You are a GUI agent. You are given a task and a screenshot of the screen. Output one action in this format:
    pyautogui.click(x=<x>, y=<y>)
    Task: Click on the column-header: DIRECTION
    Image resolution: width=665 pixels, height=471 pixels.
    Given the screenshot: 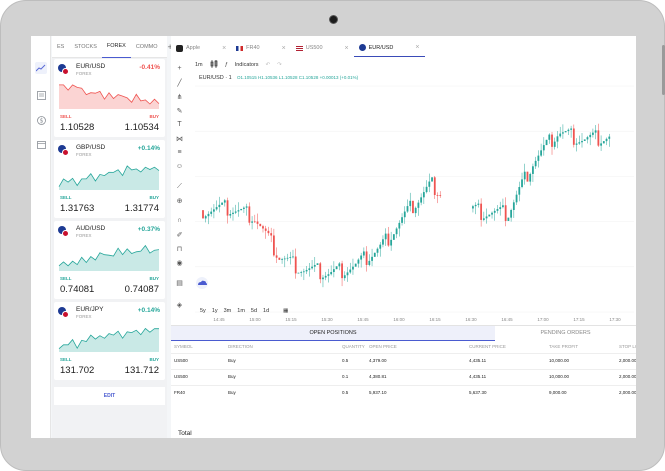 What is the action you would take?
    pyautogui.click(x=240, y=346)
    